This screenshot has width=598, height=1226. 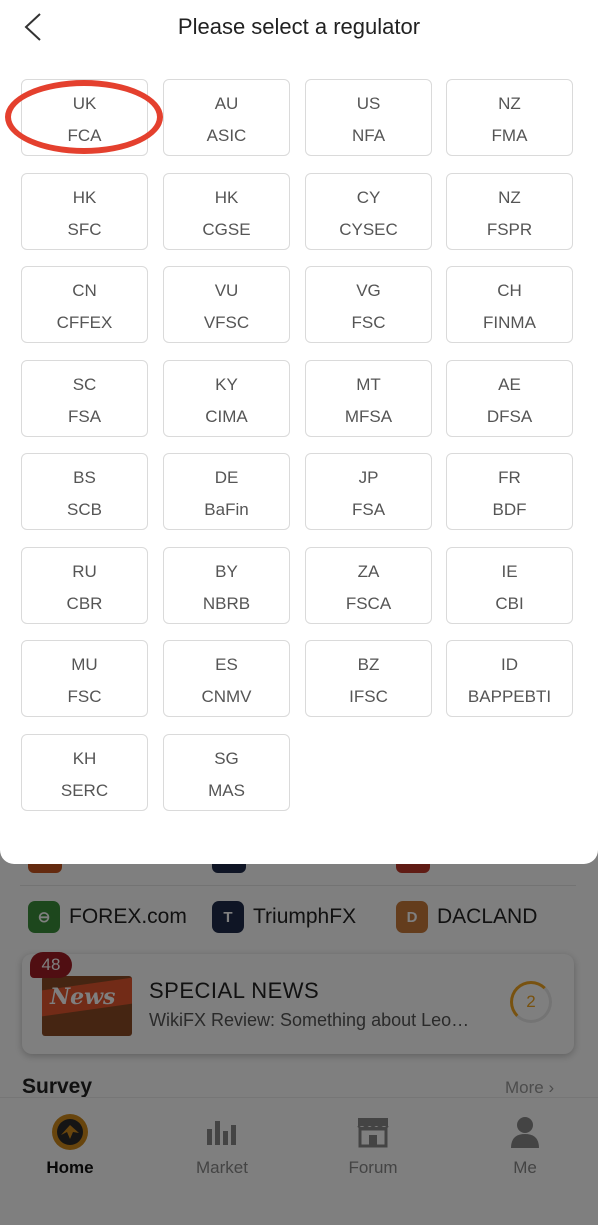 What do you see at coordinates (226, 585) in the screenshot?
I see `regulator-option-by-nbrb: BY NBRB` at bounding box center [226, 585].